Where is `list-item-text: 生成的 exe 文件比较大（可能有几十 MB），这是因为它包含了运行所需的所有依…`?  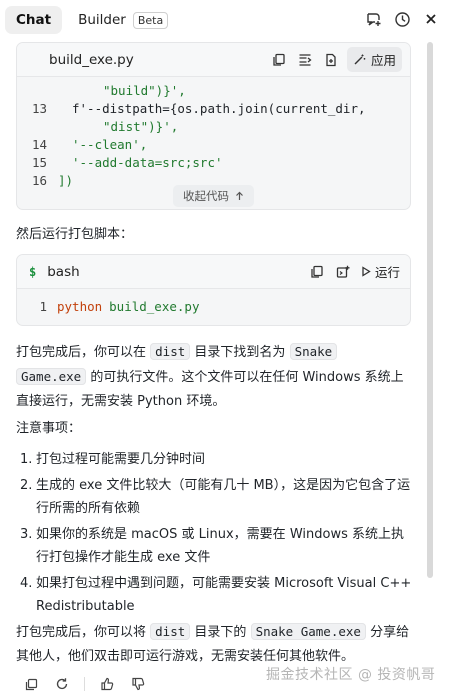 list-item-text: 生成的 exe 文件比较大（可能有几十 MB），这是因为它包含了运行所需的所有依… is located at coordinates (223, 497).